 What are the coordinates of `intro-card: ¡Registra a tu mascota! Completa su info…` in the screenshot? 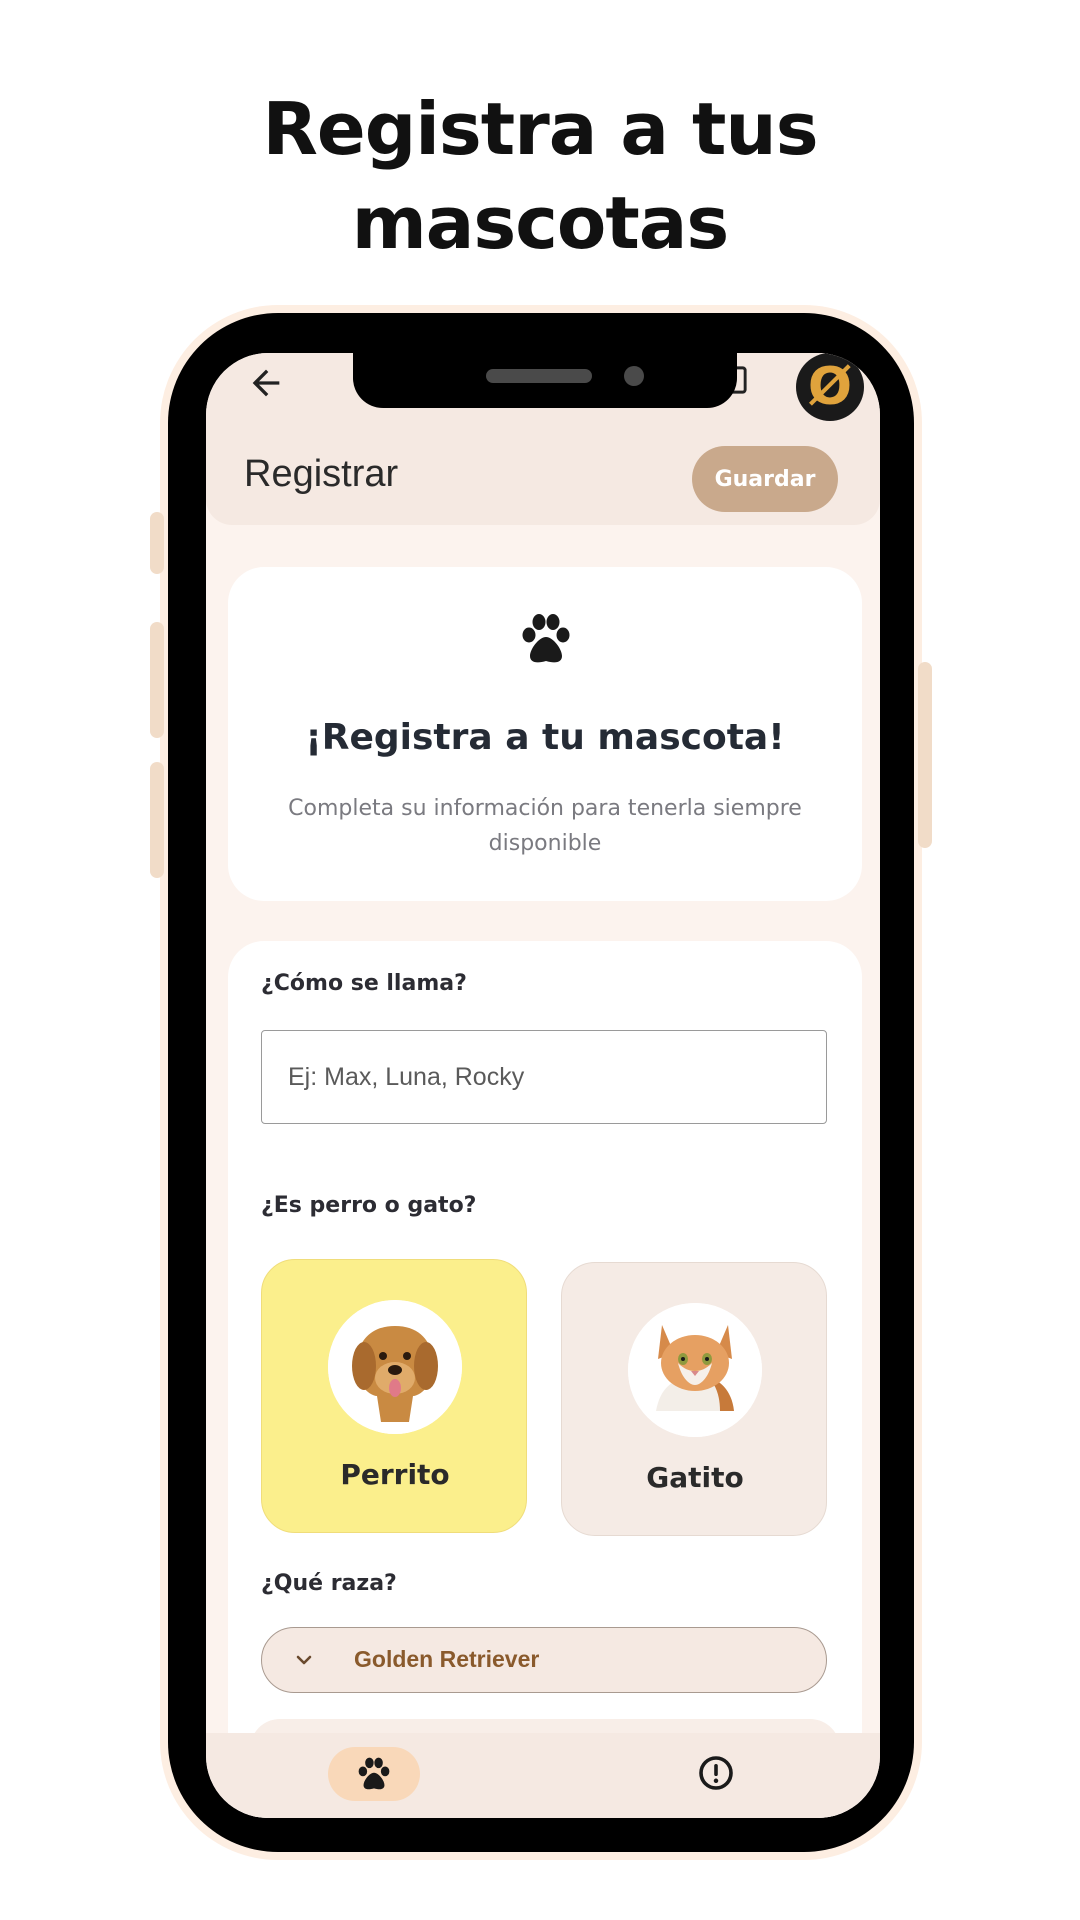 It's located at (545, 734).